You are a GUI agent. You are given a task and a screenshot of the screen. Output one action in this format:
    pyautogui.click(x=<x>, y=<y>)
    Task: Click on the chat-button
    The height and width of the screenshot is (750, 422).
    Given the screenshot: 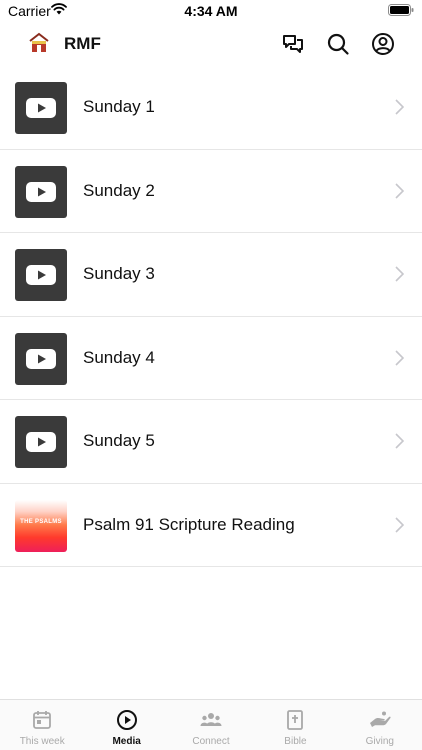 What is the action you would take?
    pyautogui.click(x=293, y=44)
    